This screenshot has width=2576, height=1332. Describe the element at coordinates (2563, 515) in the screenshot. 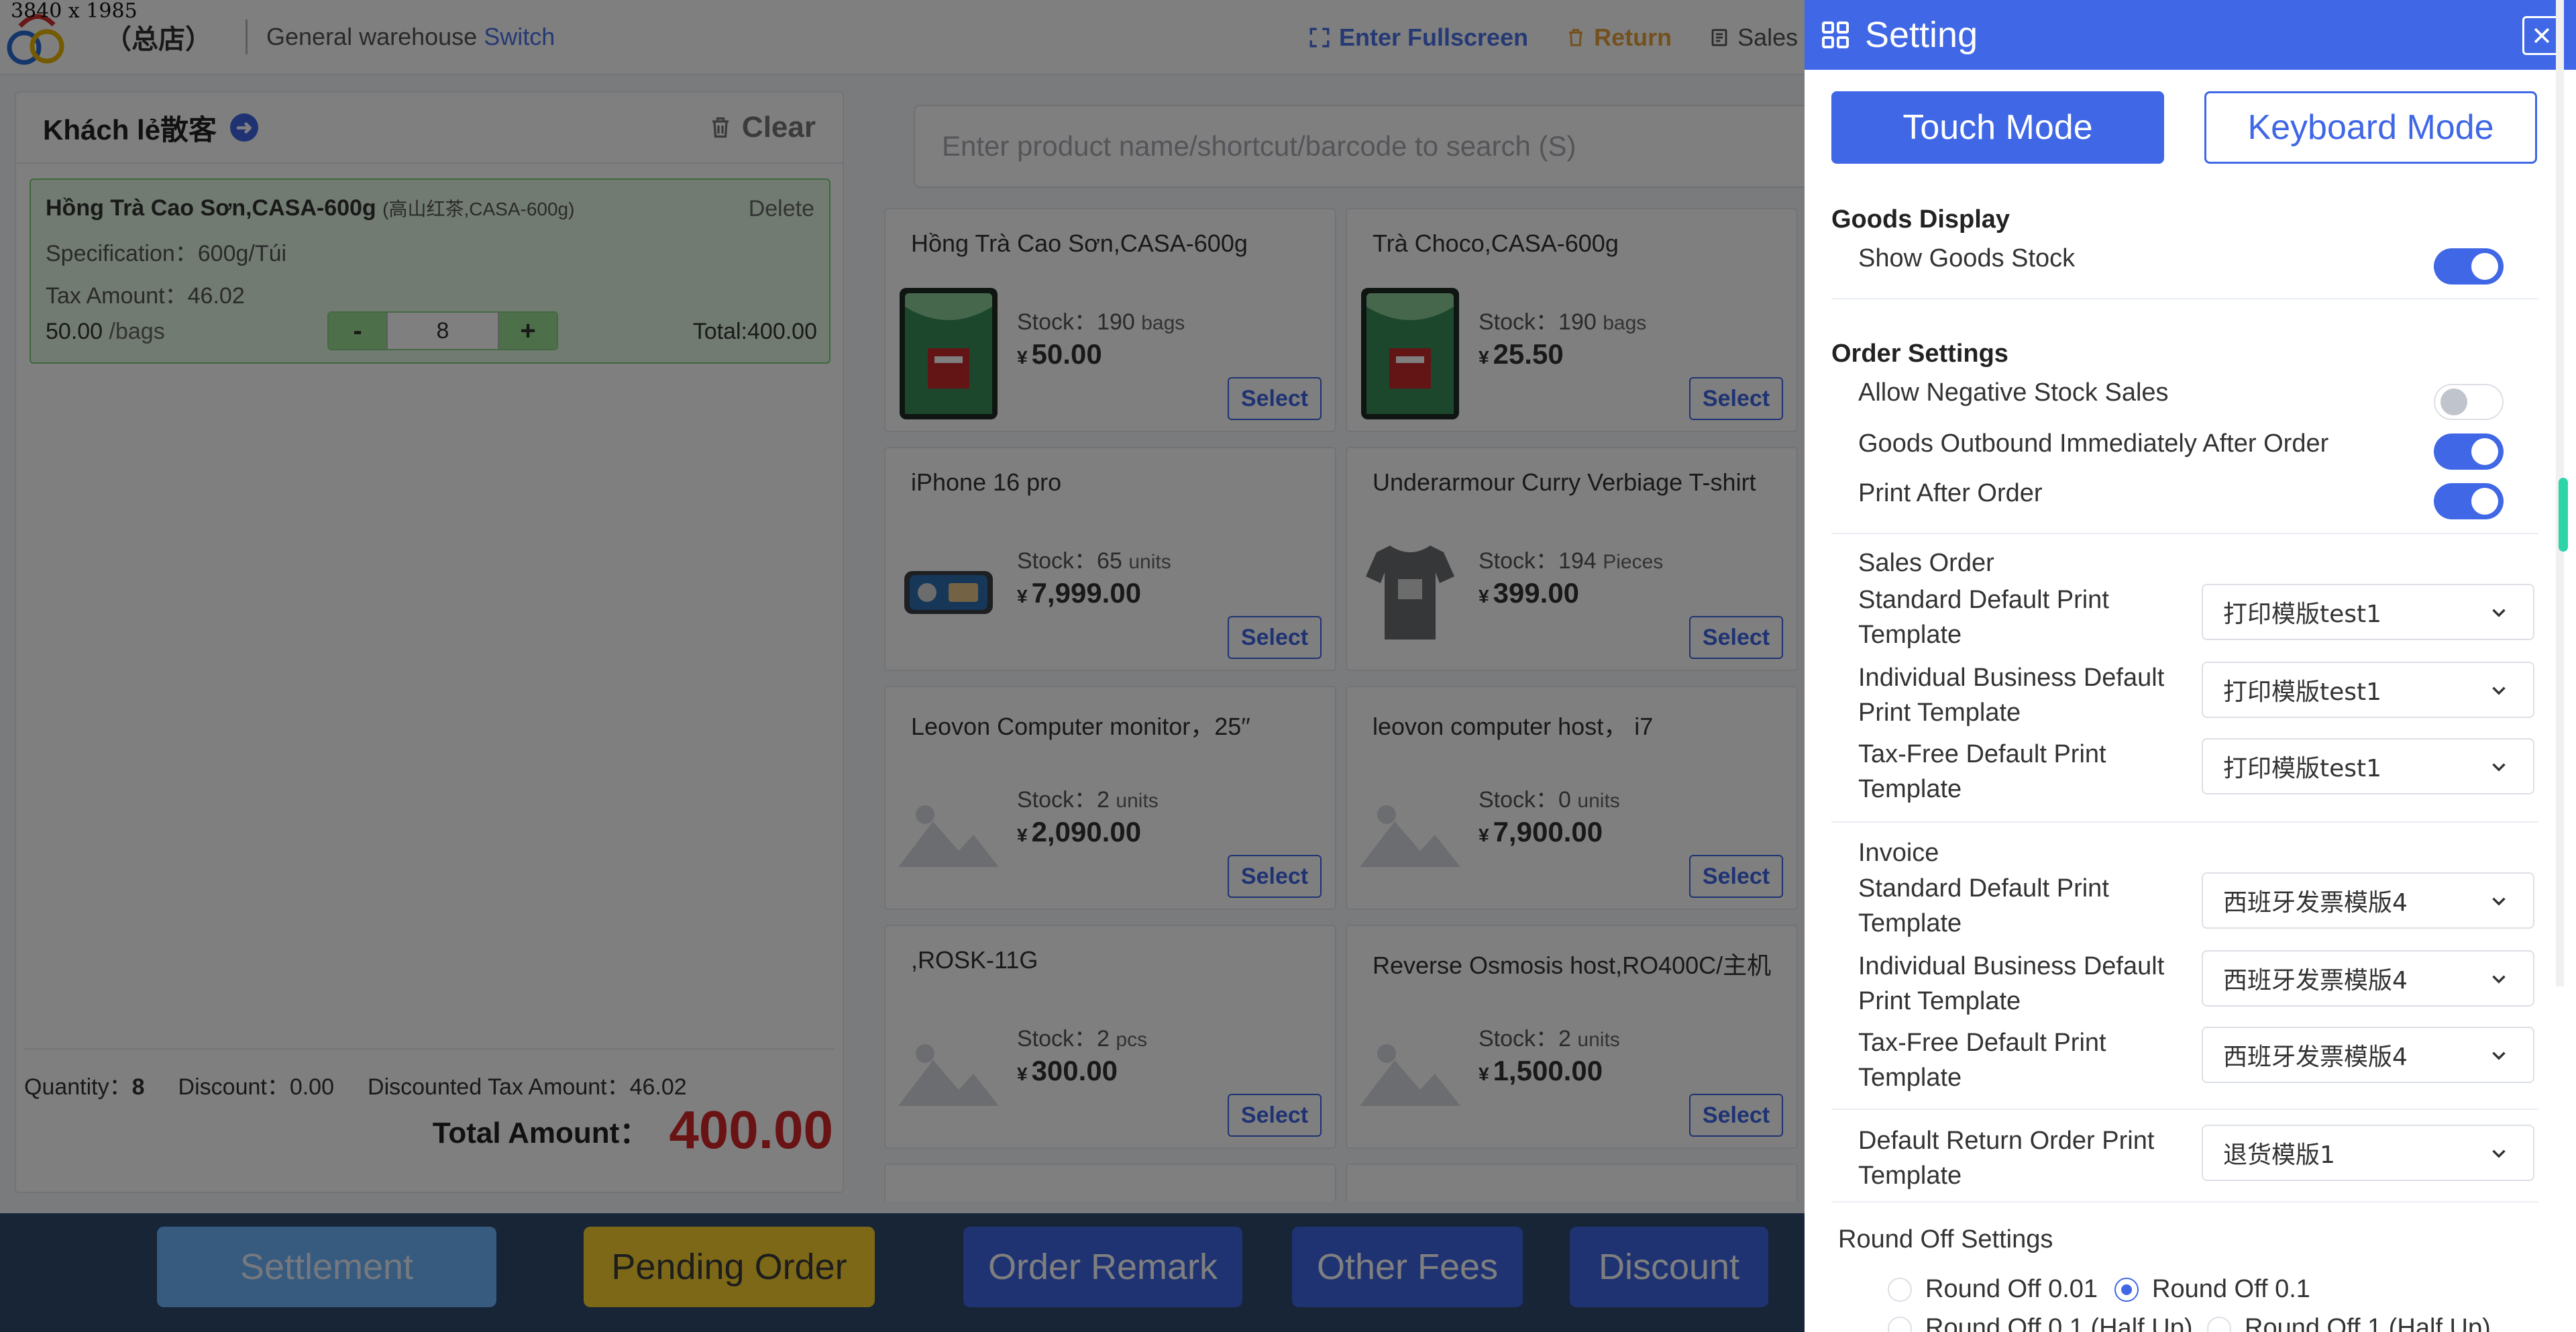

I see `drawer-scrollbar-thumb` at that location.